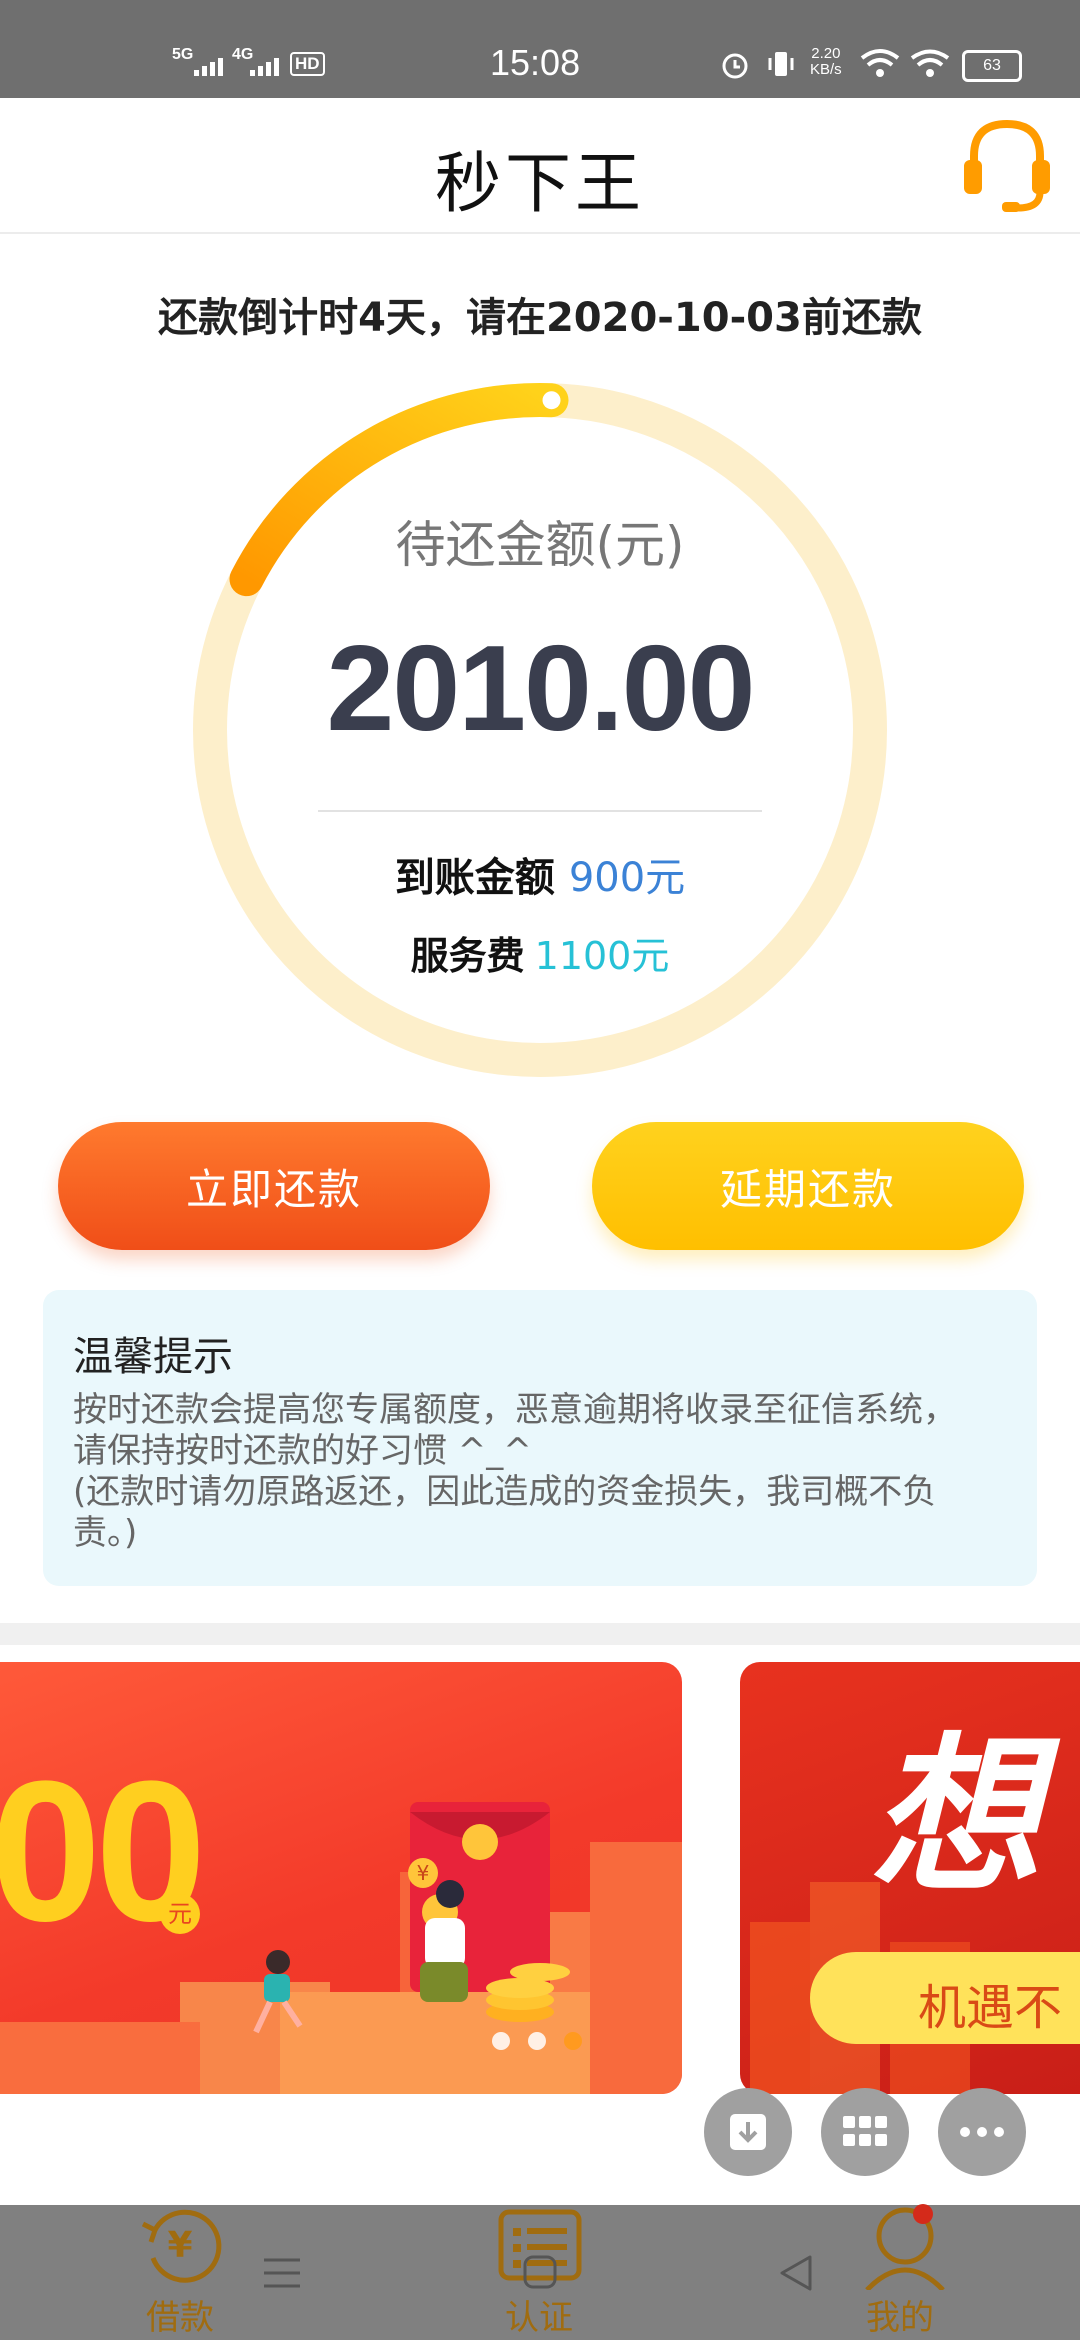 The image size is (1080, 2340). Describe the element at coordinates (540, 183) in the screenshot. I see `page-title: 秒下王` at that location.